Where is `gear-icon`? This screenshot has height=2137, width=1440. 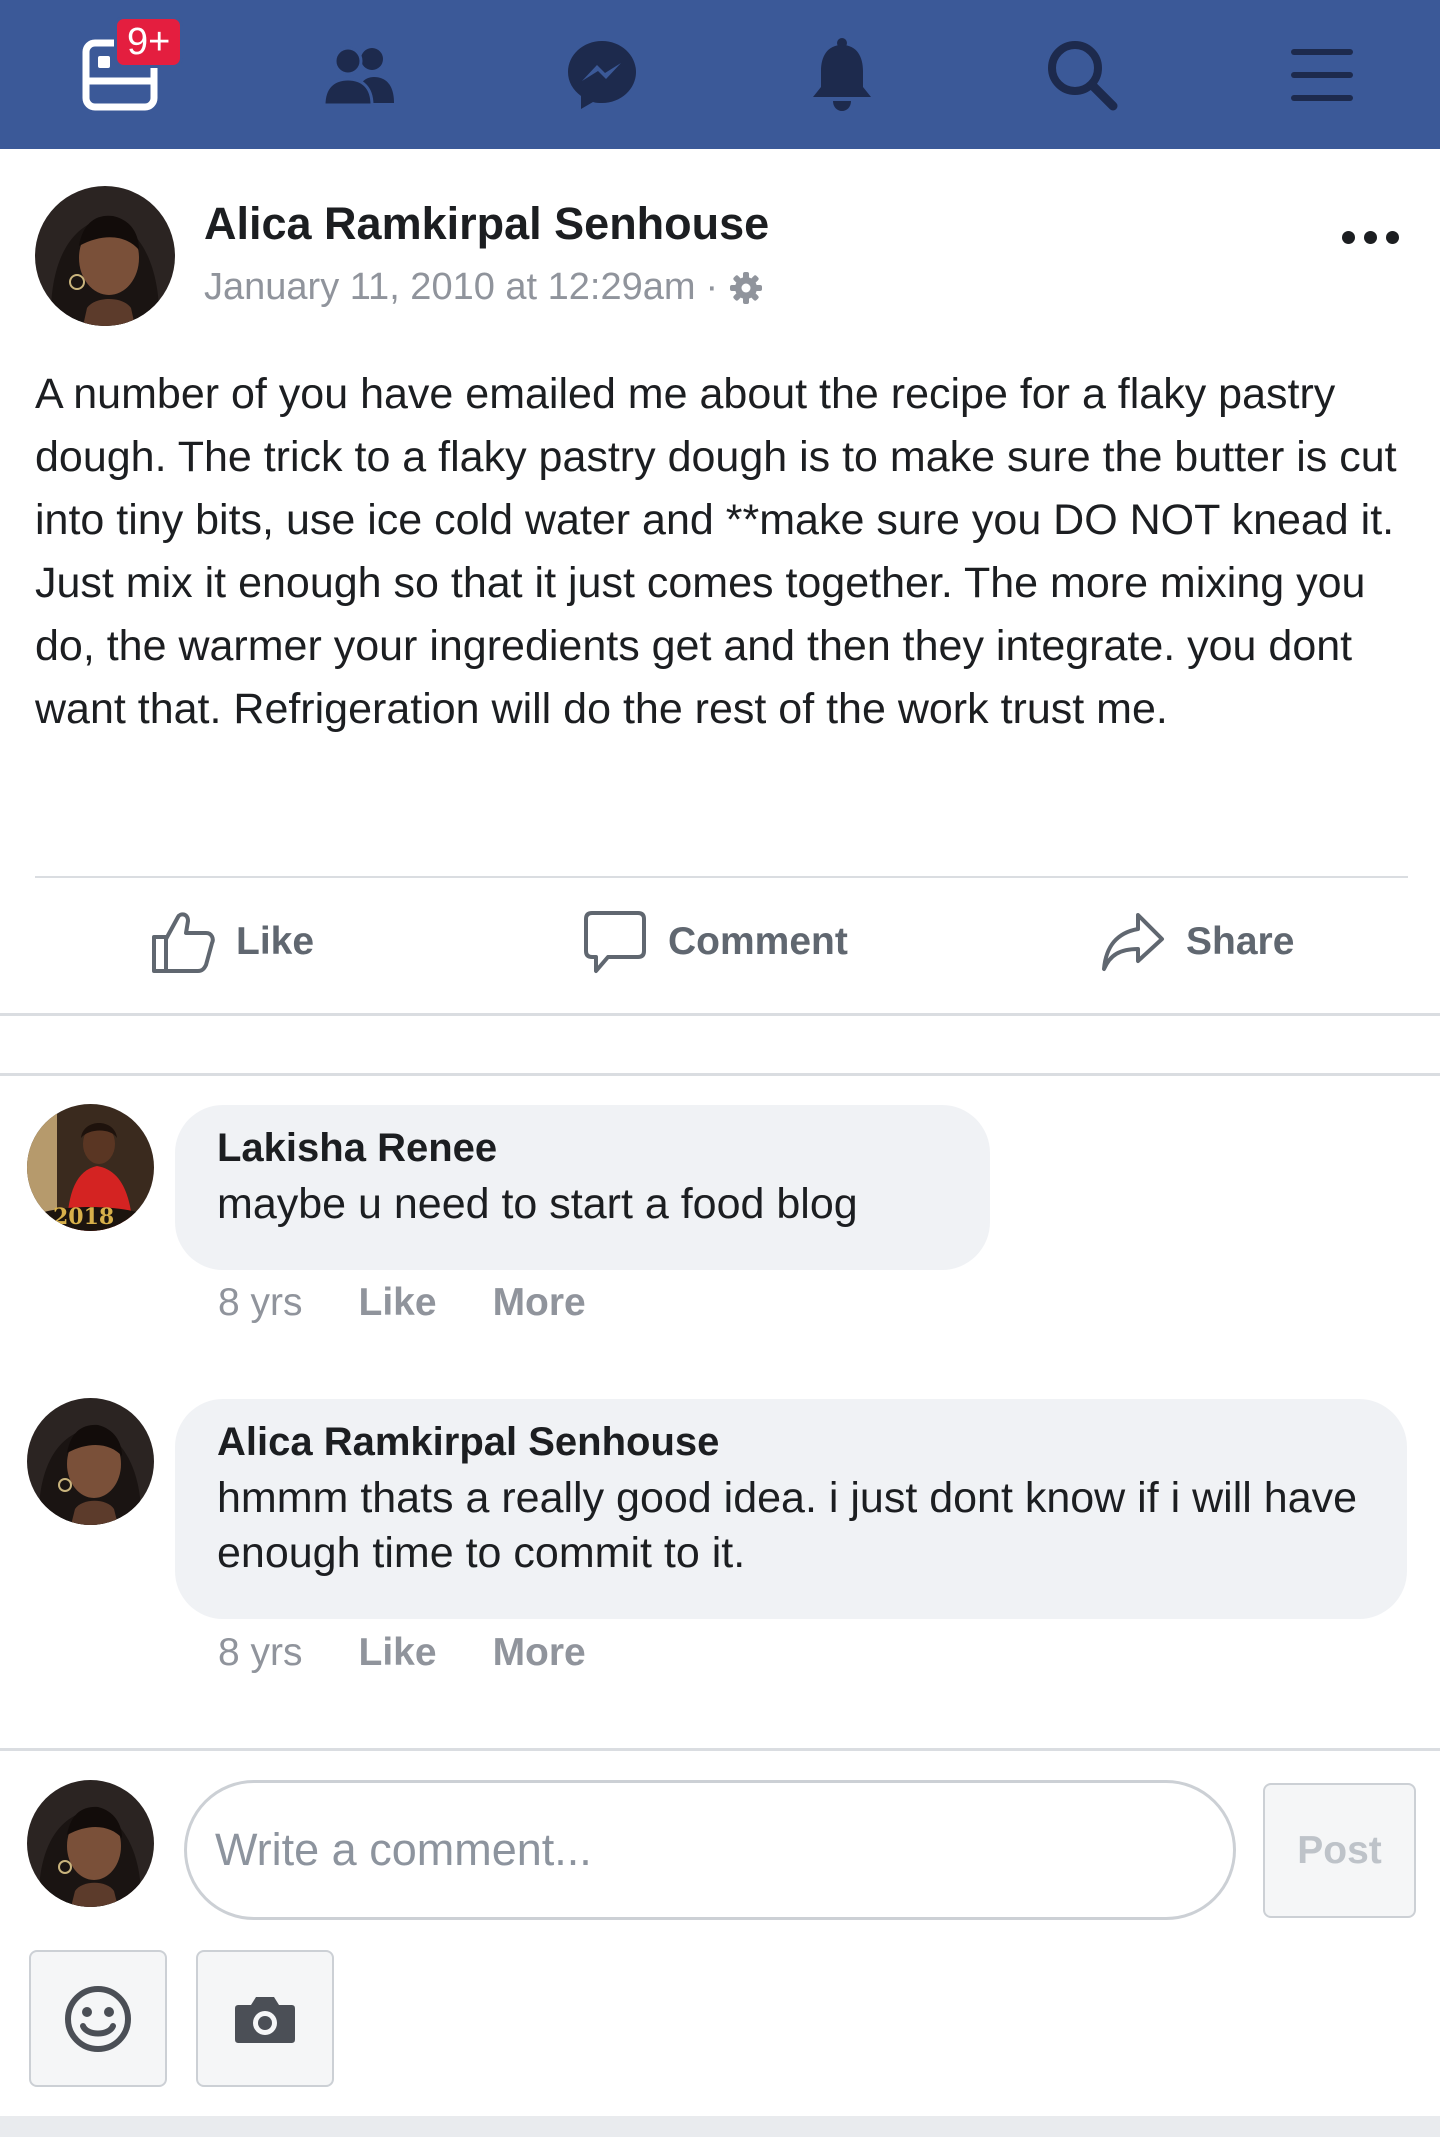
gear-icon is located at coordinates (746, 287).